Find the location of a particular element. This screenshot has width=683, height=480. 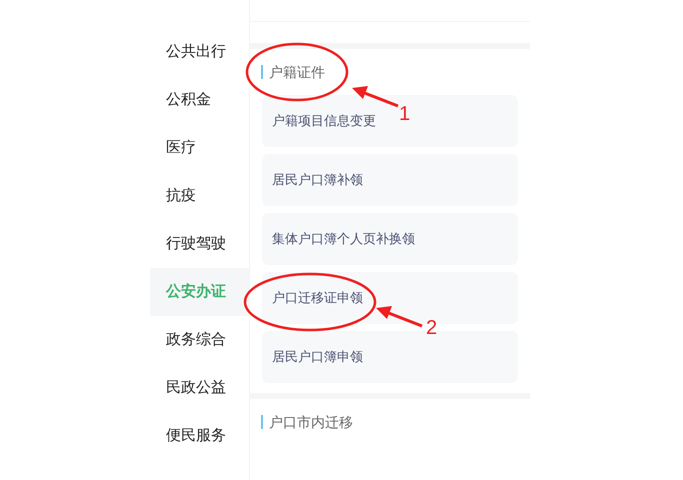

sidebar-item: 公共出行 is located at coordinates (199, 52).